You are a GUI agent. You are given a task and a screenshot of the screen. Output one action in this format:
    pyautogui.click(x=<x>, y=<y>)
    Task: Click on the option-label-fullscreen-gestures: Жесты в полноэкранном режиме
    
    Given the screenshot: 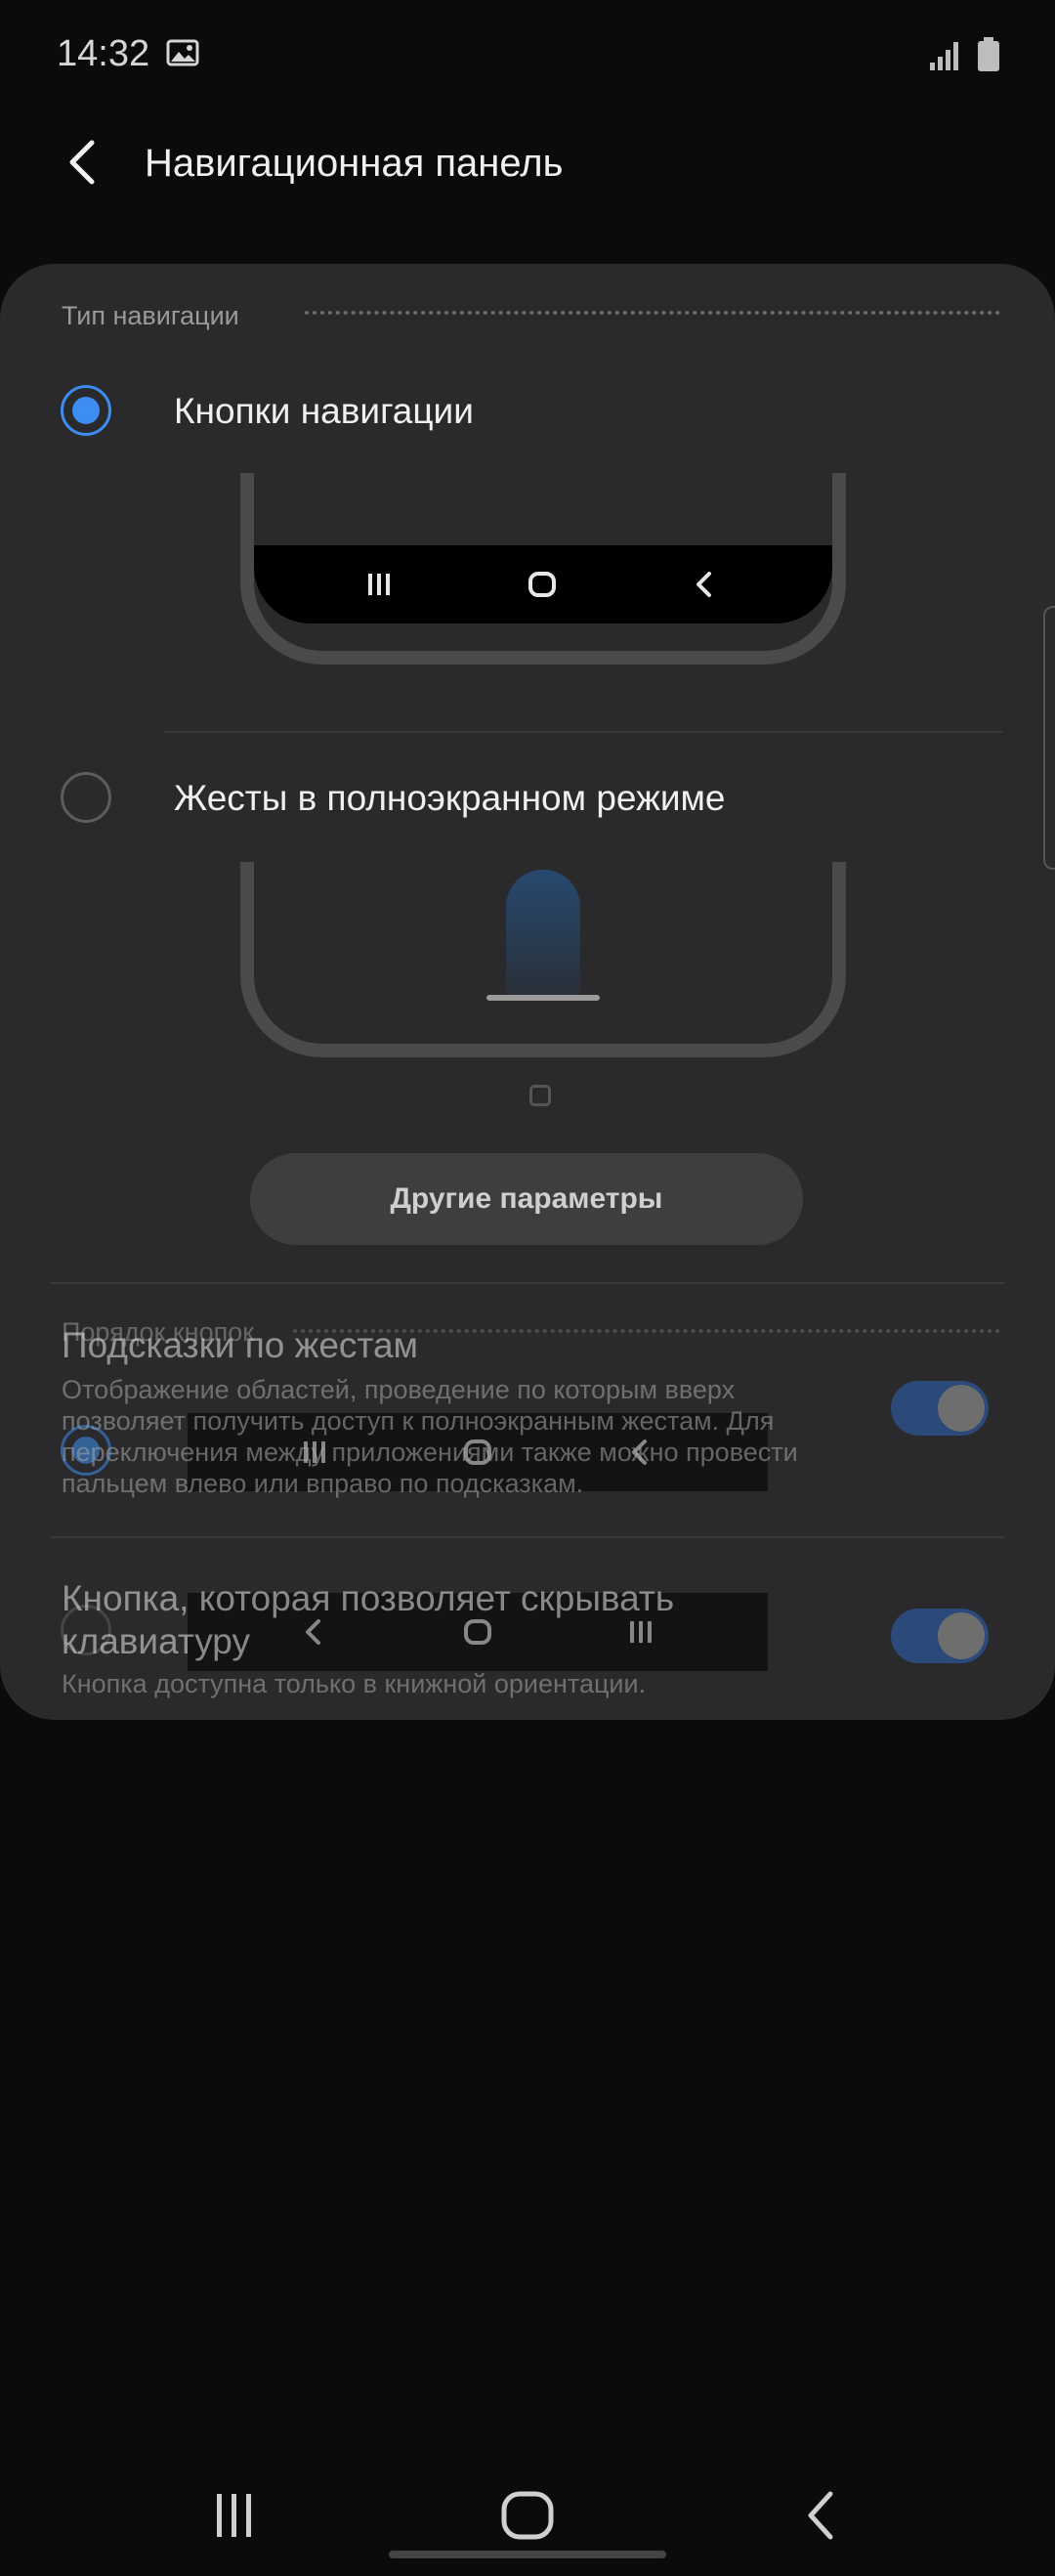 What is the action you would take?
    pyautogui.click(x=450, y=798)
    